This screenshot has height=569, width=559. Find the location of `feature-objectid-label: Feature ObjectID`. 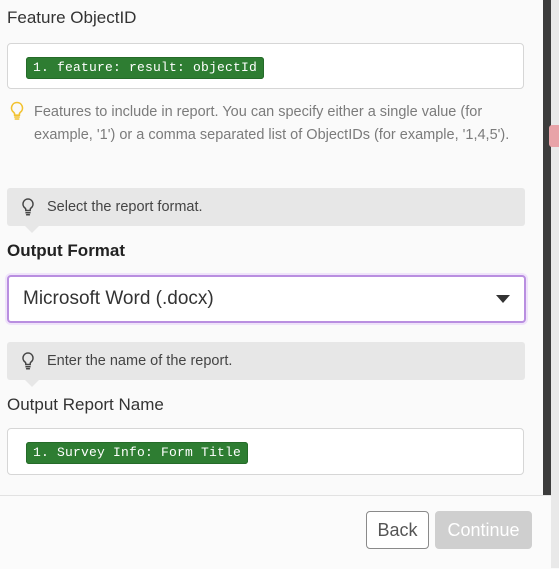

feature-objectid-label: Feature ObjectID is located at coordinates (72, 17).